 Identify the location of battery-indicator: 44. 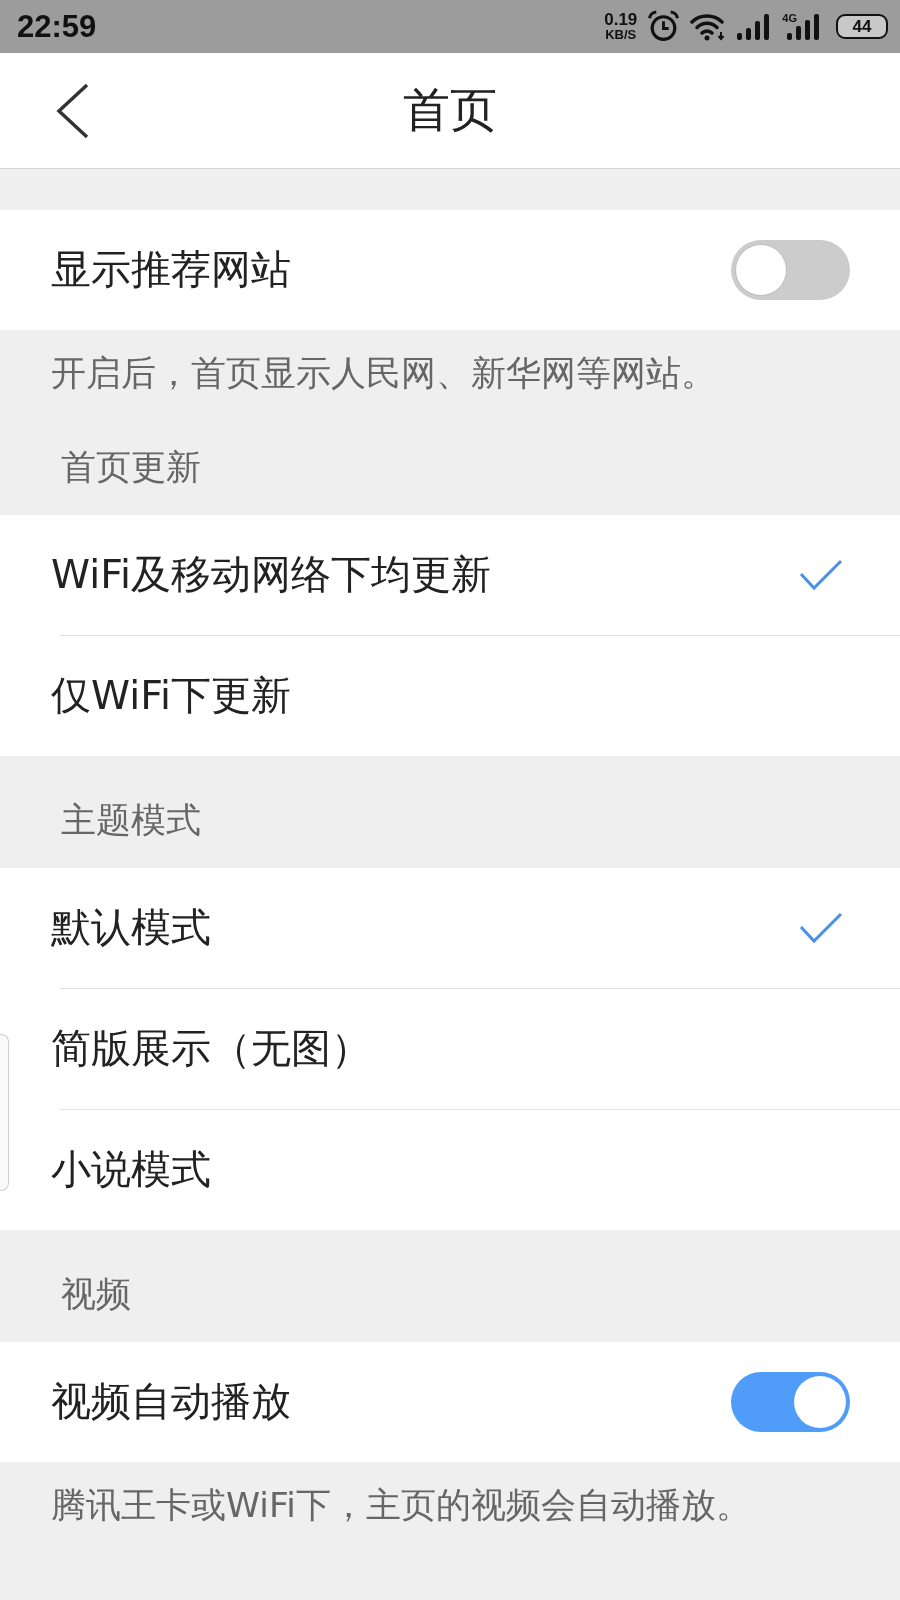
(862, 26).